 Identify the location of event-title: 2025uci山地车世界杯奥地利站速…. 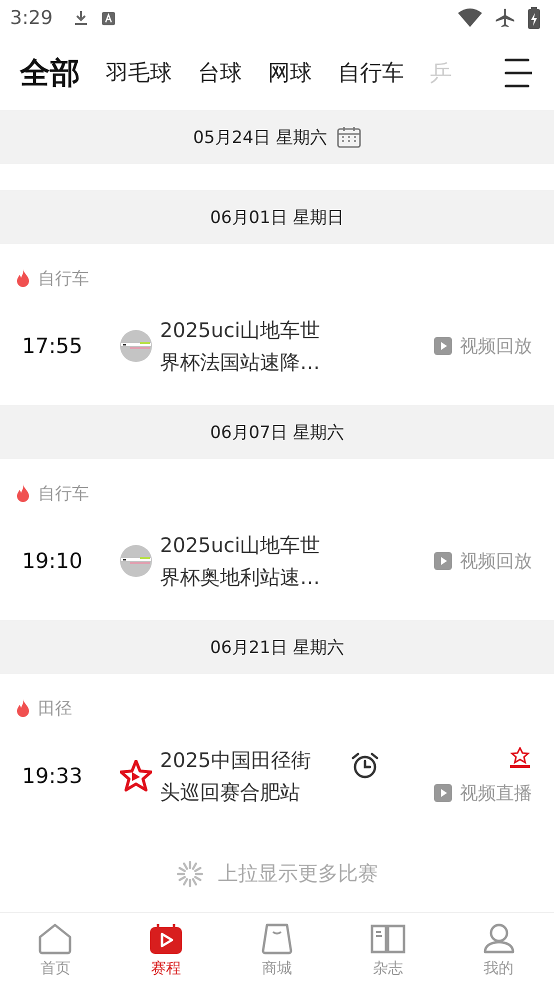
(245, 561).